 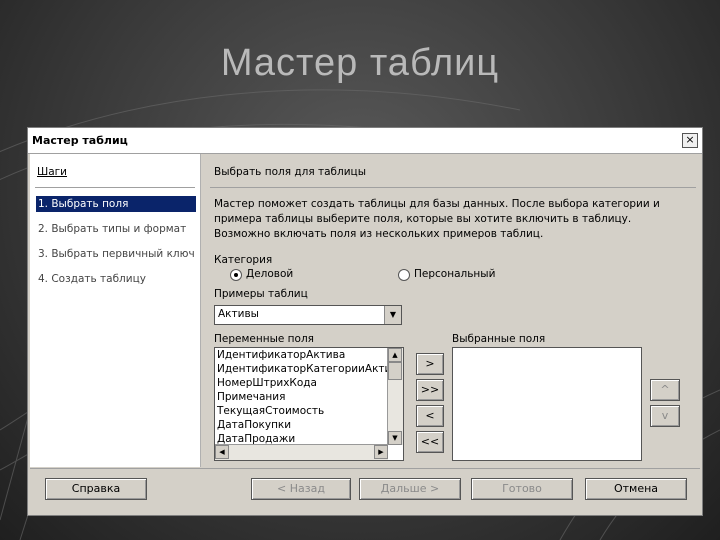 What do you see at coordinates (547, 404) in the screenshot?
I see `selected-fields-list` at bounding box center [547, 404].